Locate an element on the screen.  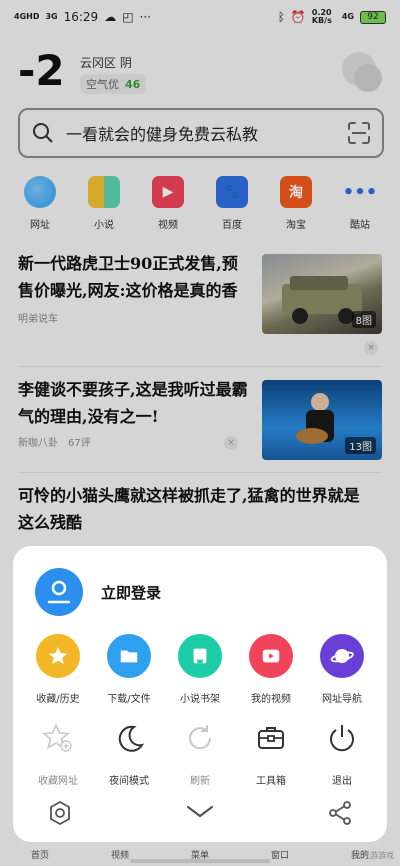
menu-label: 收藏/历史 is located at coordinates (58, 699).